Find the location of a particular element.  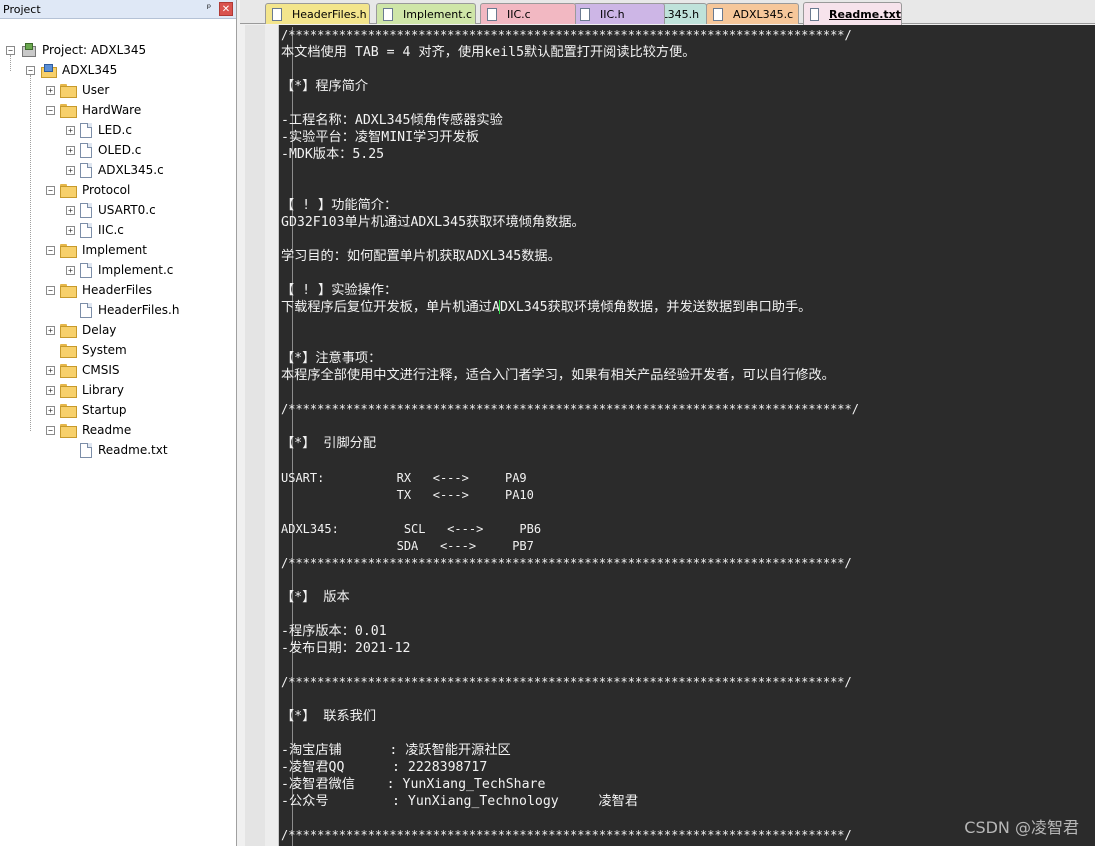

tree-item-file-oled-c: + OLED.c is located at coordinates (103, 150).